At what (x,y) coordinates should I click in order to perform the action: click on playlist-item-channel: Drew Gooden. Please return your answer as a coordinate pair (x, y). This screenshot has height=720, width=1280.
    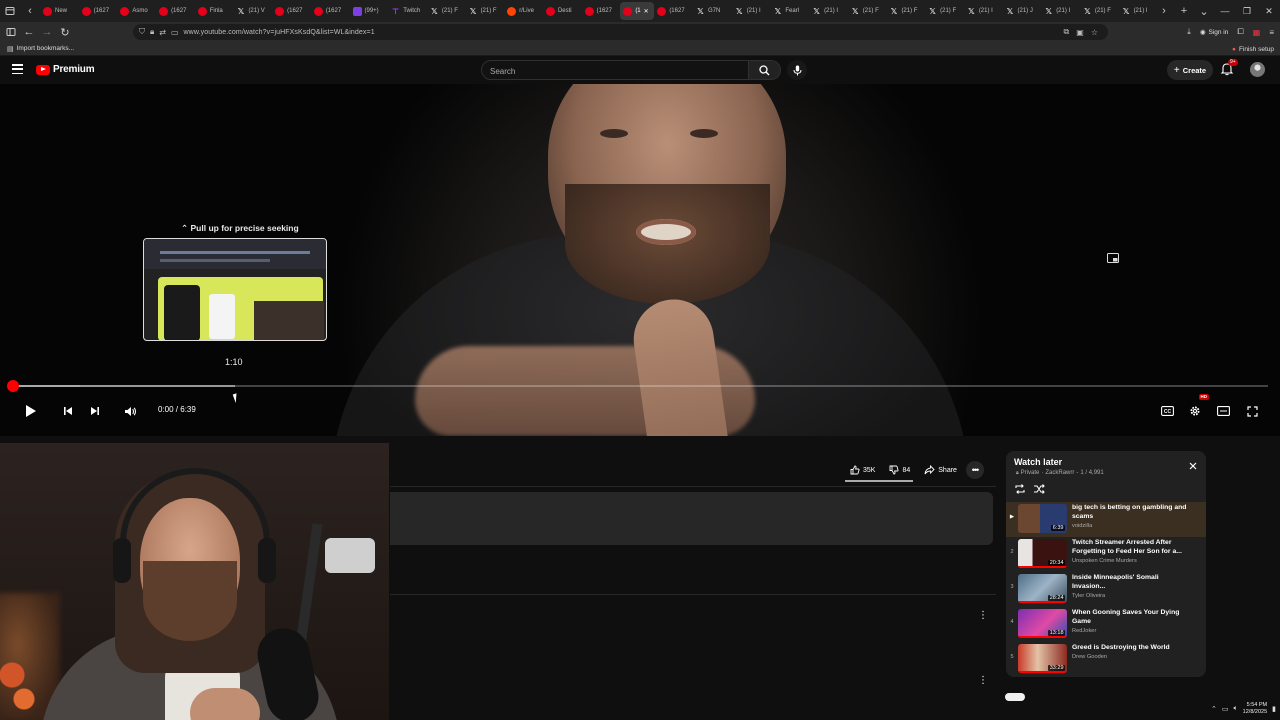
    Looking at the image, I should click on (1132, 657).